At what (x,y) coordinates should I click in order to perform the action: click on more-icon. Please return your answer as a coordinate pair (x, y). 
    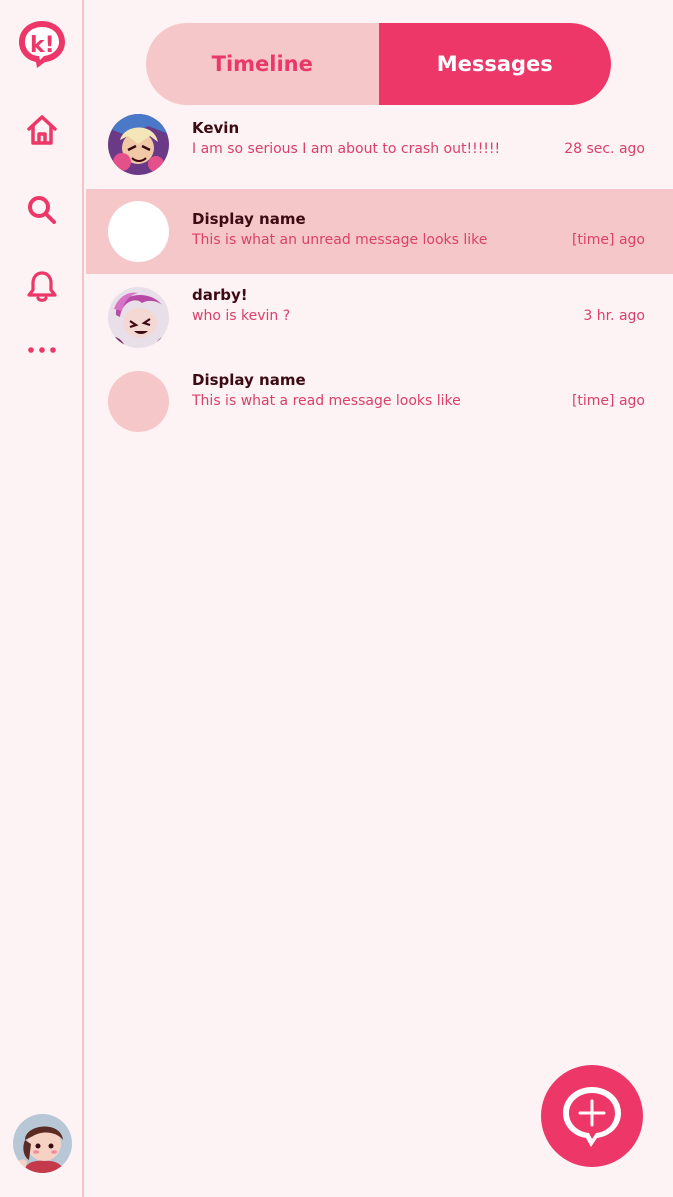
    Looking at the image, I should click on (42, 350).